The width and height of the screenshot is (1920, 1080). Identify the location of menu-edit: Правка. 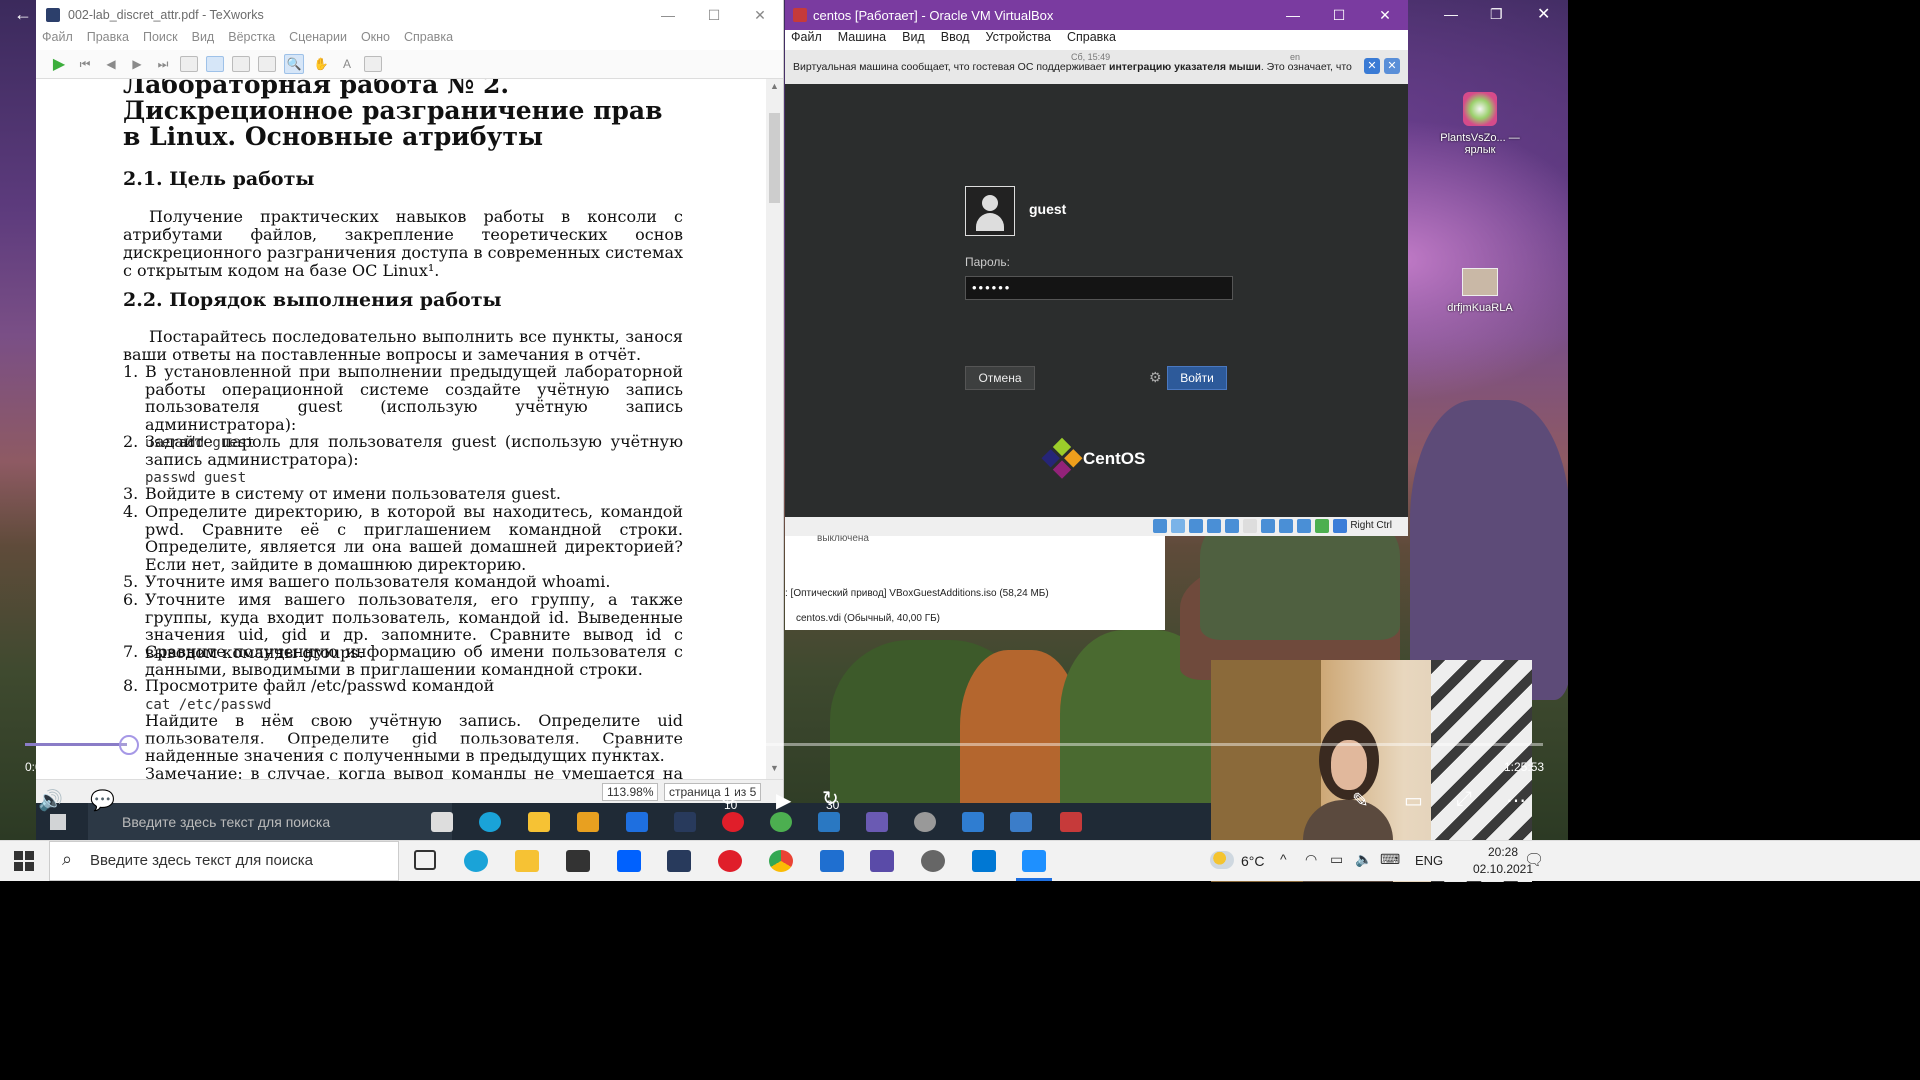
(108, 40).